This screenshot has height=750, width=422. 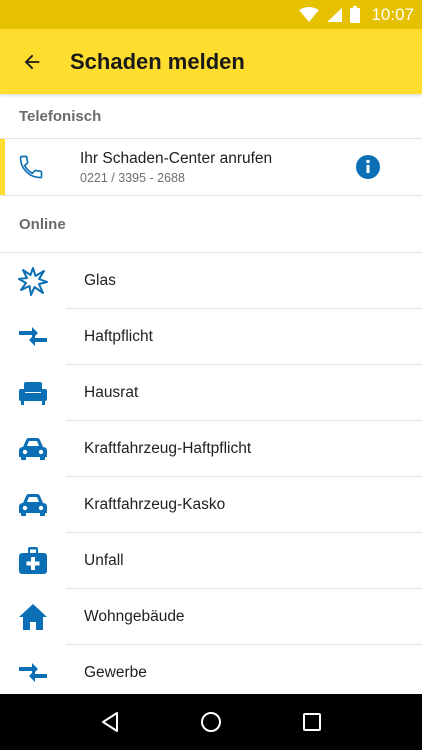 What do you see at coordinates (244, 617) in the screenshot?
I see `claim-item-label: Wohngebäude` at bounding box center [244, 617].